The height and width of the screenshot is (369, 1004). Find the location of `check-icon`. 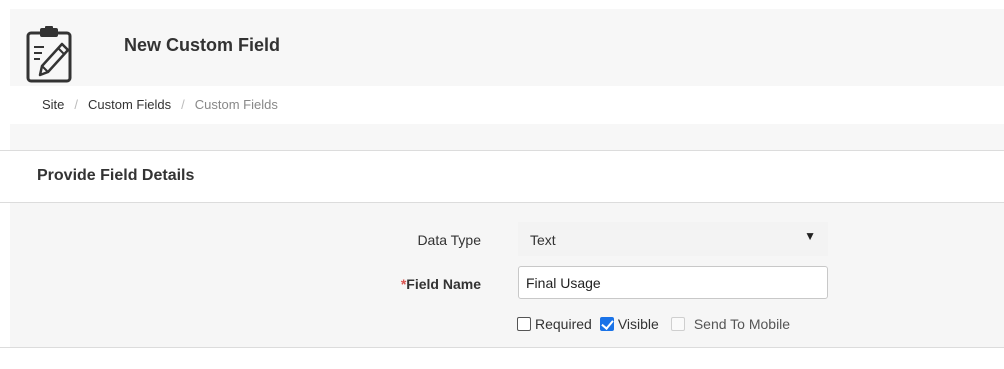

check-icon is located at coordinates (607, 323).